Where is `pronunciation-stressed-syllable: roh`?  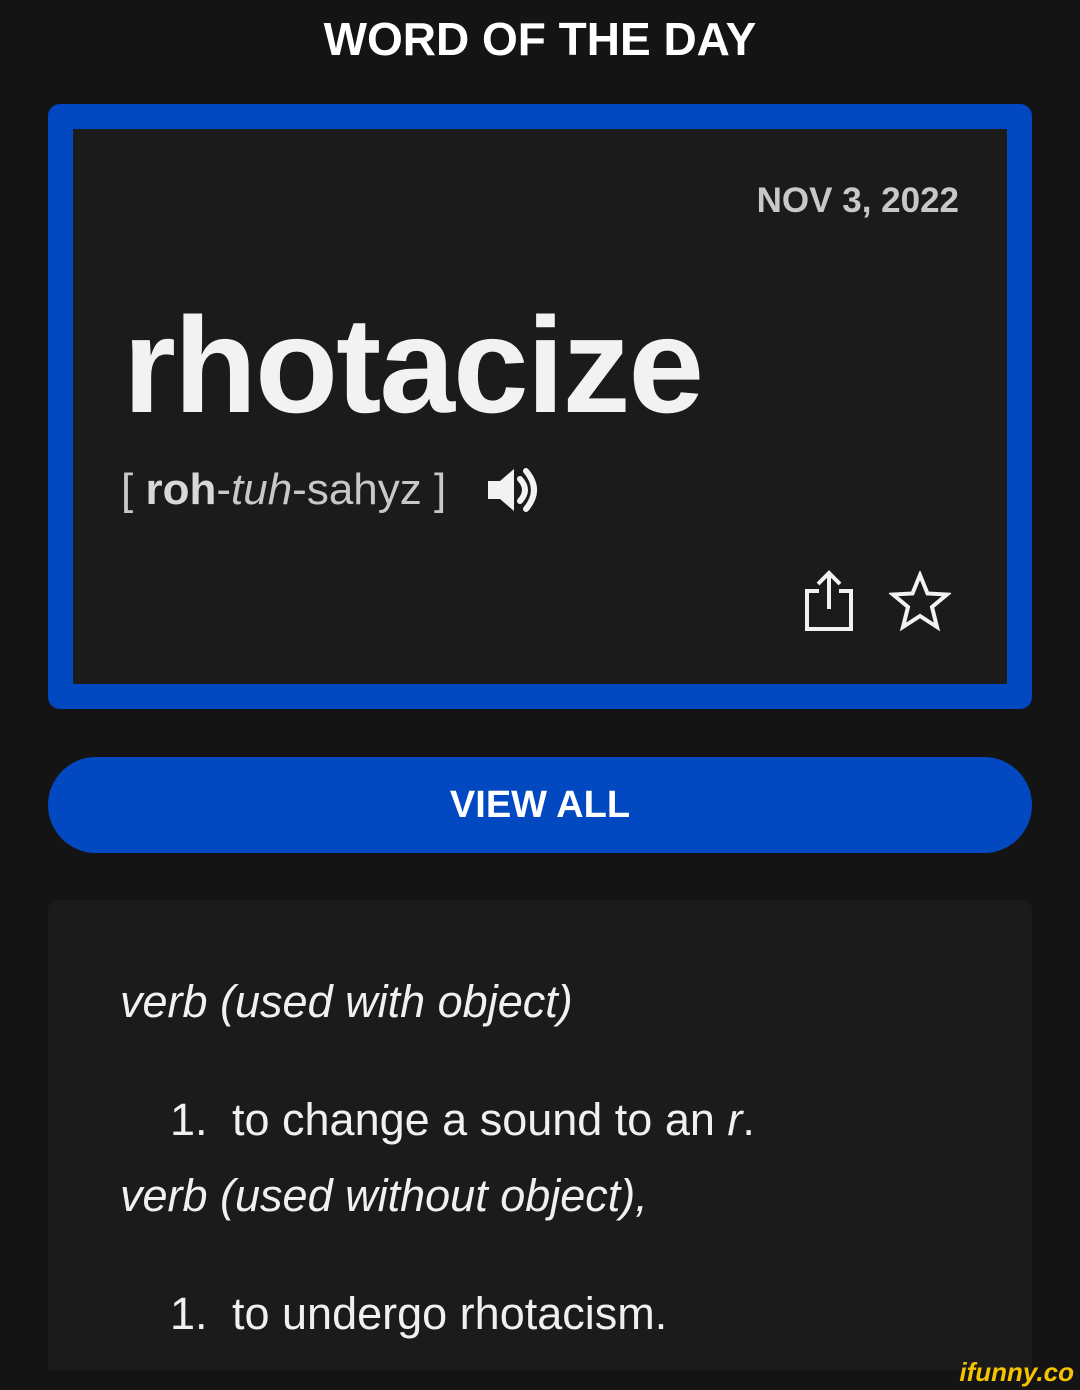 pronunciation-stressed-syllable: roh is located at coordinates (181, 489).